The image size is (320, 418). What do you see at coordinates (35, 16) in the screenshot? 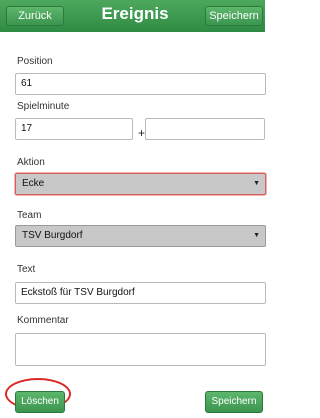
I see `back-button: Zurück` at bounding box center [35, 16].